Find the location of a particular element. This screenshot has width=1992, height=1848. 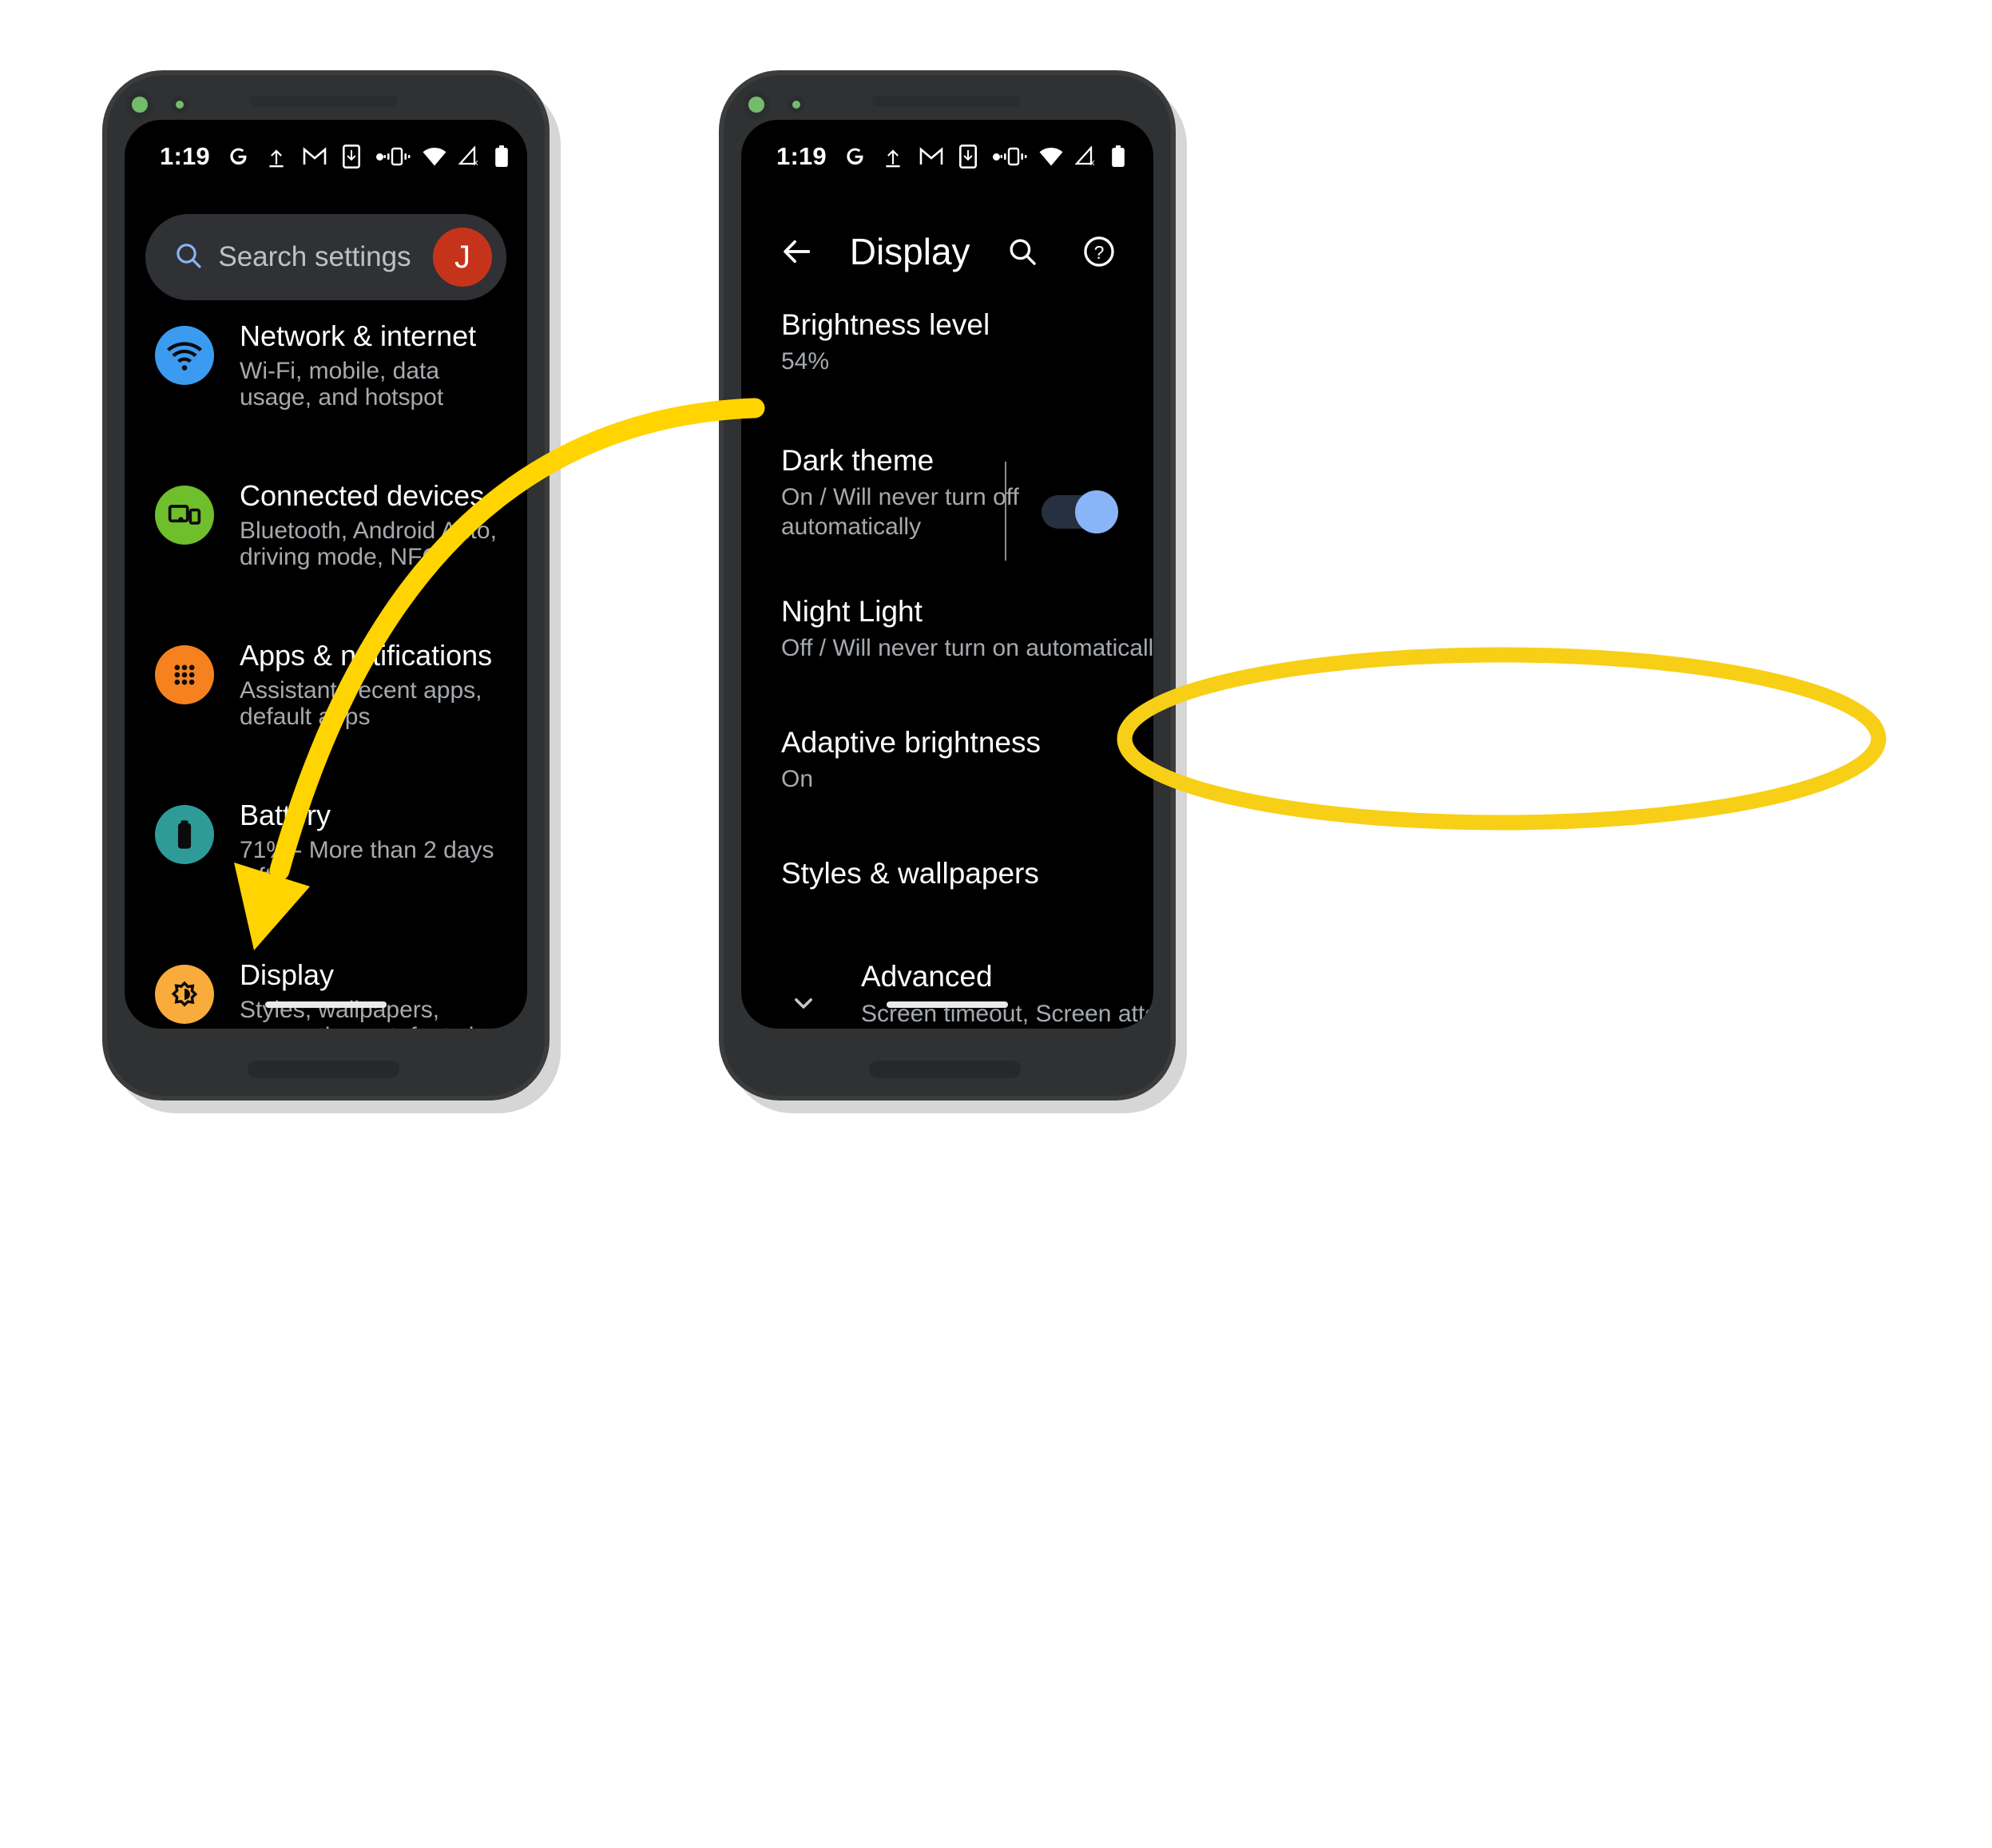

highlight-ellipse-night-light is located at coordinates (1502, 739).